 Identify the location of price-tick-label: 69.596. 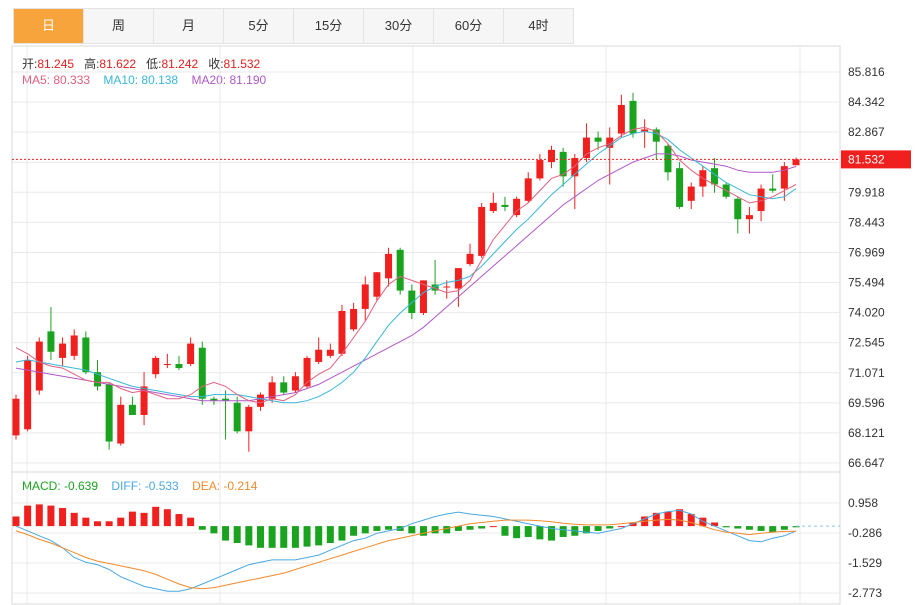
(866, 403).